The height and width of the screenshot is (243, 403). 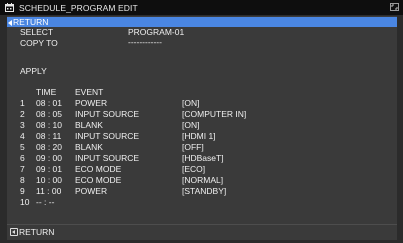 I want to click on row-value: [STANDBY], so click(x=204, y=191).